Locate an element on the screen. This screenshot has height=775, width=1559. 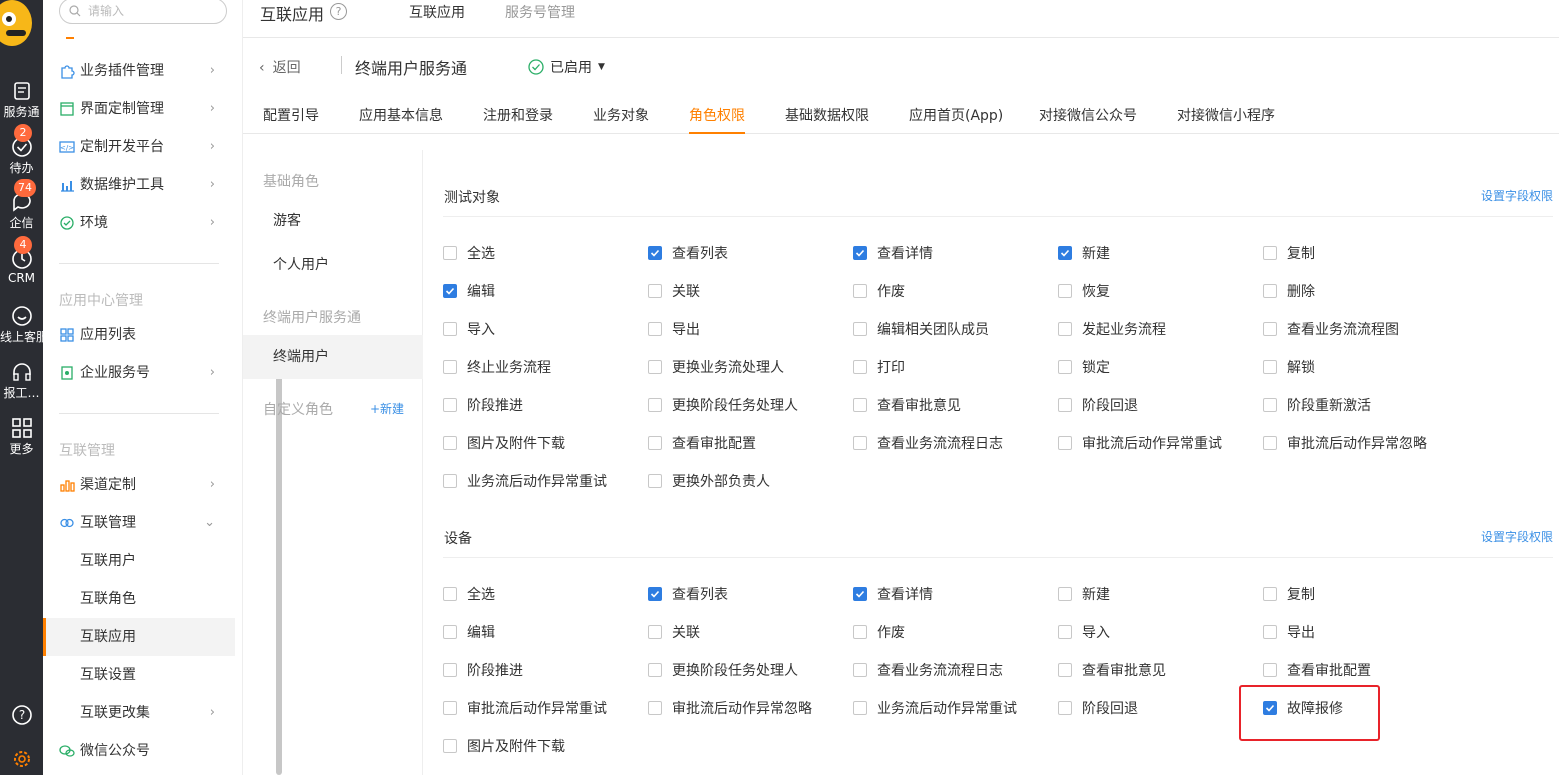
sidebar-item: 互联管理 ⌄ is located at coordinates (139, 523).